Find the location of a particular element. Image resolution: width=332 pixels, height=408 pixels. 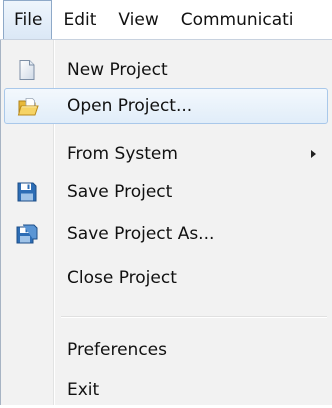

menu-item-exit: Exit is located at coordinates (166, 390).